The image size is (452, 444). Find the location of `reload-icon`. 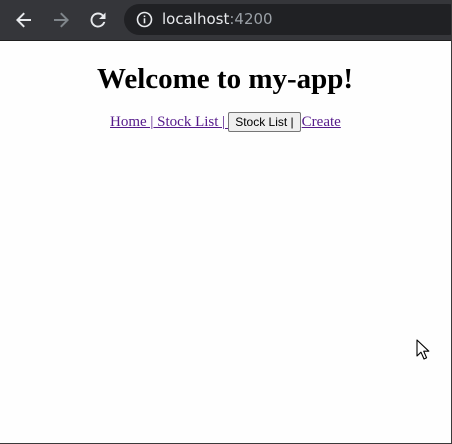

reload-icon is located at coordinates (98, 20).